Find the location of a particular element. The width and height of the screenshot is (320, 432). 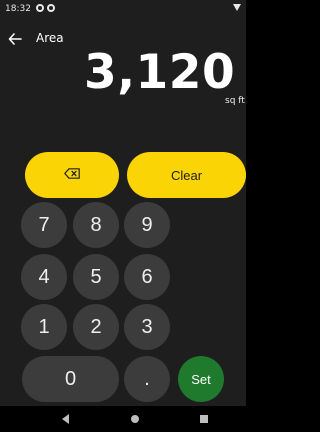

key-0: 0 is located at coordinates (70, 379).